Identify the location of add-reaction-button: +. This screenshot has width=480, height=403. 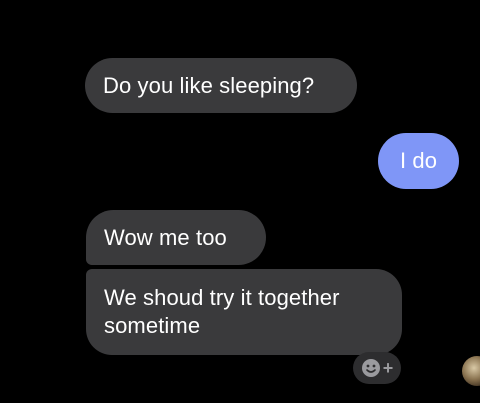
(377, 368).